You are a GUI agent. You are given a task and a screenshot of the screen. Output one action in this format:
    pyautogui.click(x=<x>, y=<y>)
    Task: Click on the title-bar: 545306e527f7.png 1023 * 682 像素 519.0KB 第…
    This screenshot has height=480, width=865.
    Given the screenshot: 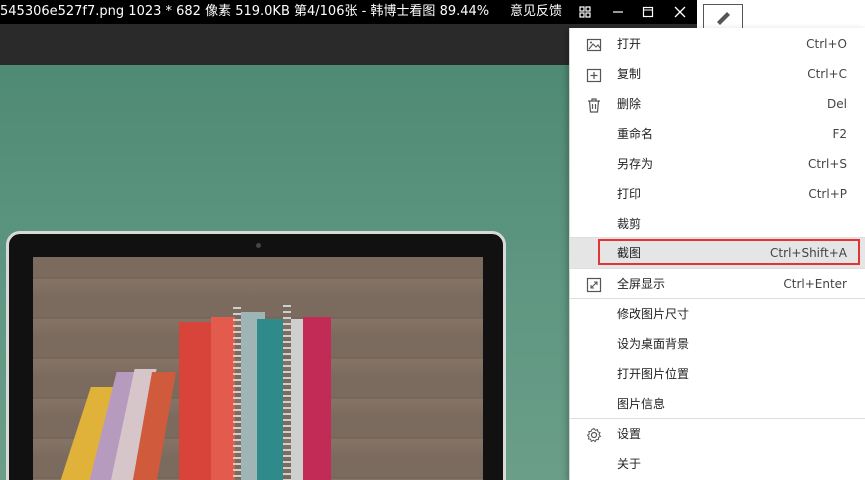 What is the action you would take?
    pyautogui.click(x=348, y=12)
    